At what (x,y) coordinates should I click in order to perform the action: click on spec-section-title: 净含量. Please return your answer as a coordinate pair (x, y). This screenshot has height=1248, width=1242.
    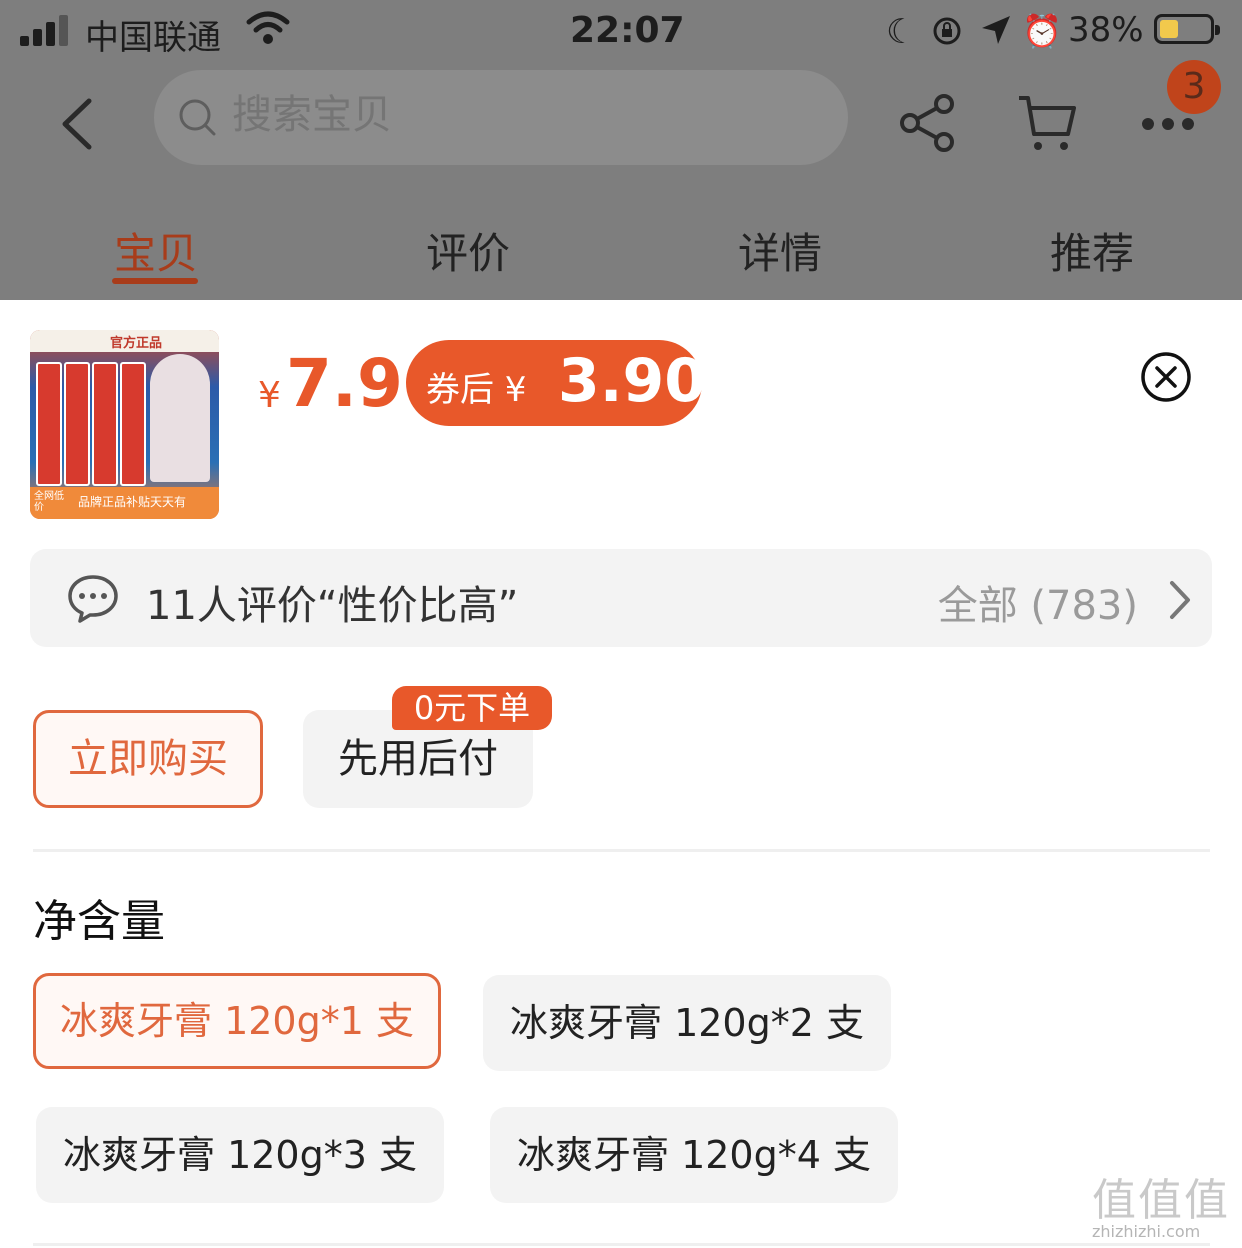
    Looking at the image, I should click on (99, 921).